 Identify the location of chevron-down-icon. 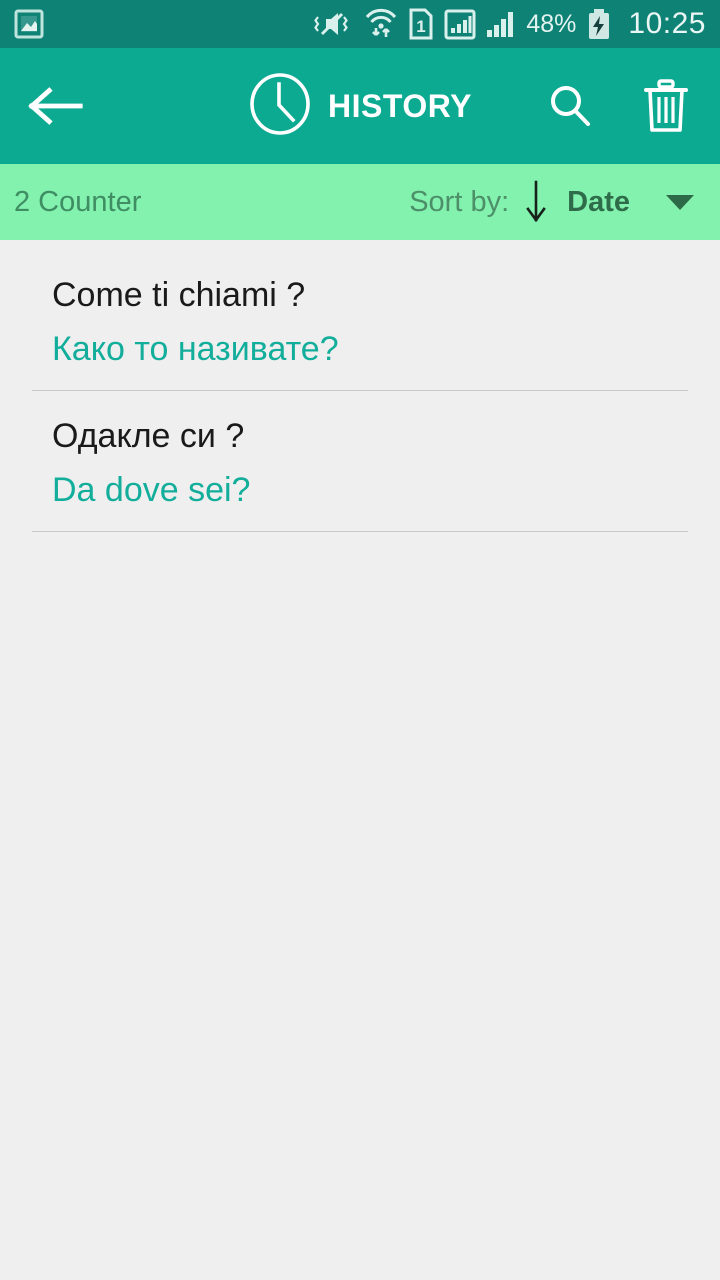
(680, 202).